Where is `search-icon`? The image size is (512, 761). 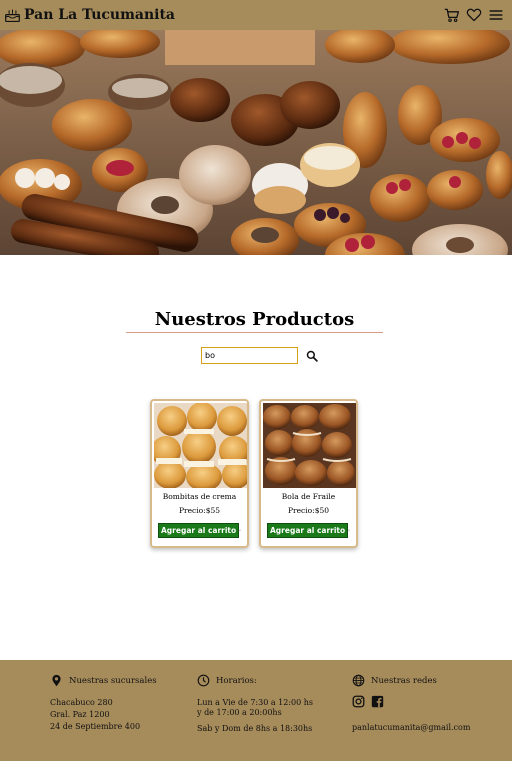
search-icon is located at coordinates (312, 356).